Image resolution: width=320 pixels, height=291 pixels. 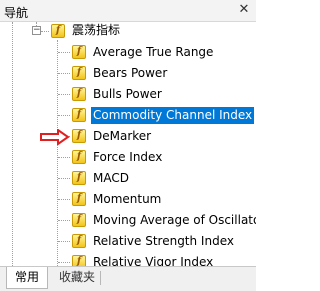 I want to click on tab-common: 常用, so click(x=27, y=278).